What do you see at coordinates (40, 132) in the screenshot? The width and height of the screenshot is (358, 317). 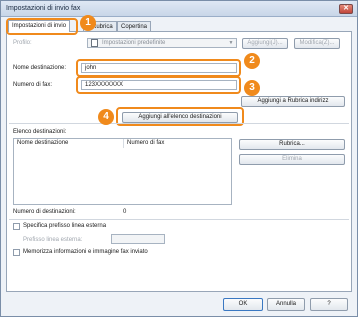 I see `destination-list-label: Elenco destinazioni:` at bounding box center [40, 132].